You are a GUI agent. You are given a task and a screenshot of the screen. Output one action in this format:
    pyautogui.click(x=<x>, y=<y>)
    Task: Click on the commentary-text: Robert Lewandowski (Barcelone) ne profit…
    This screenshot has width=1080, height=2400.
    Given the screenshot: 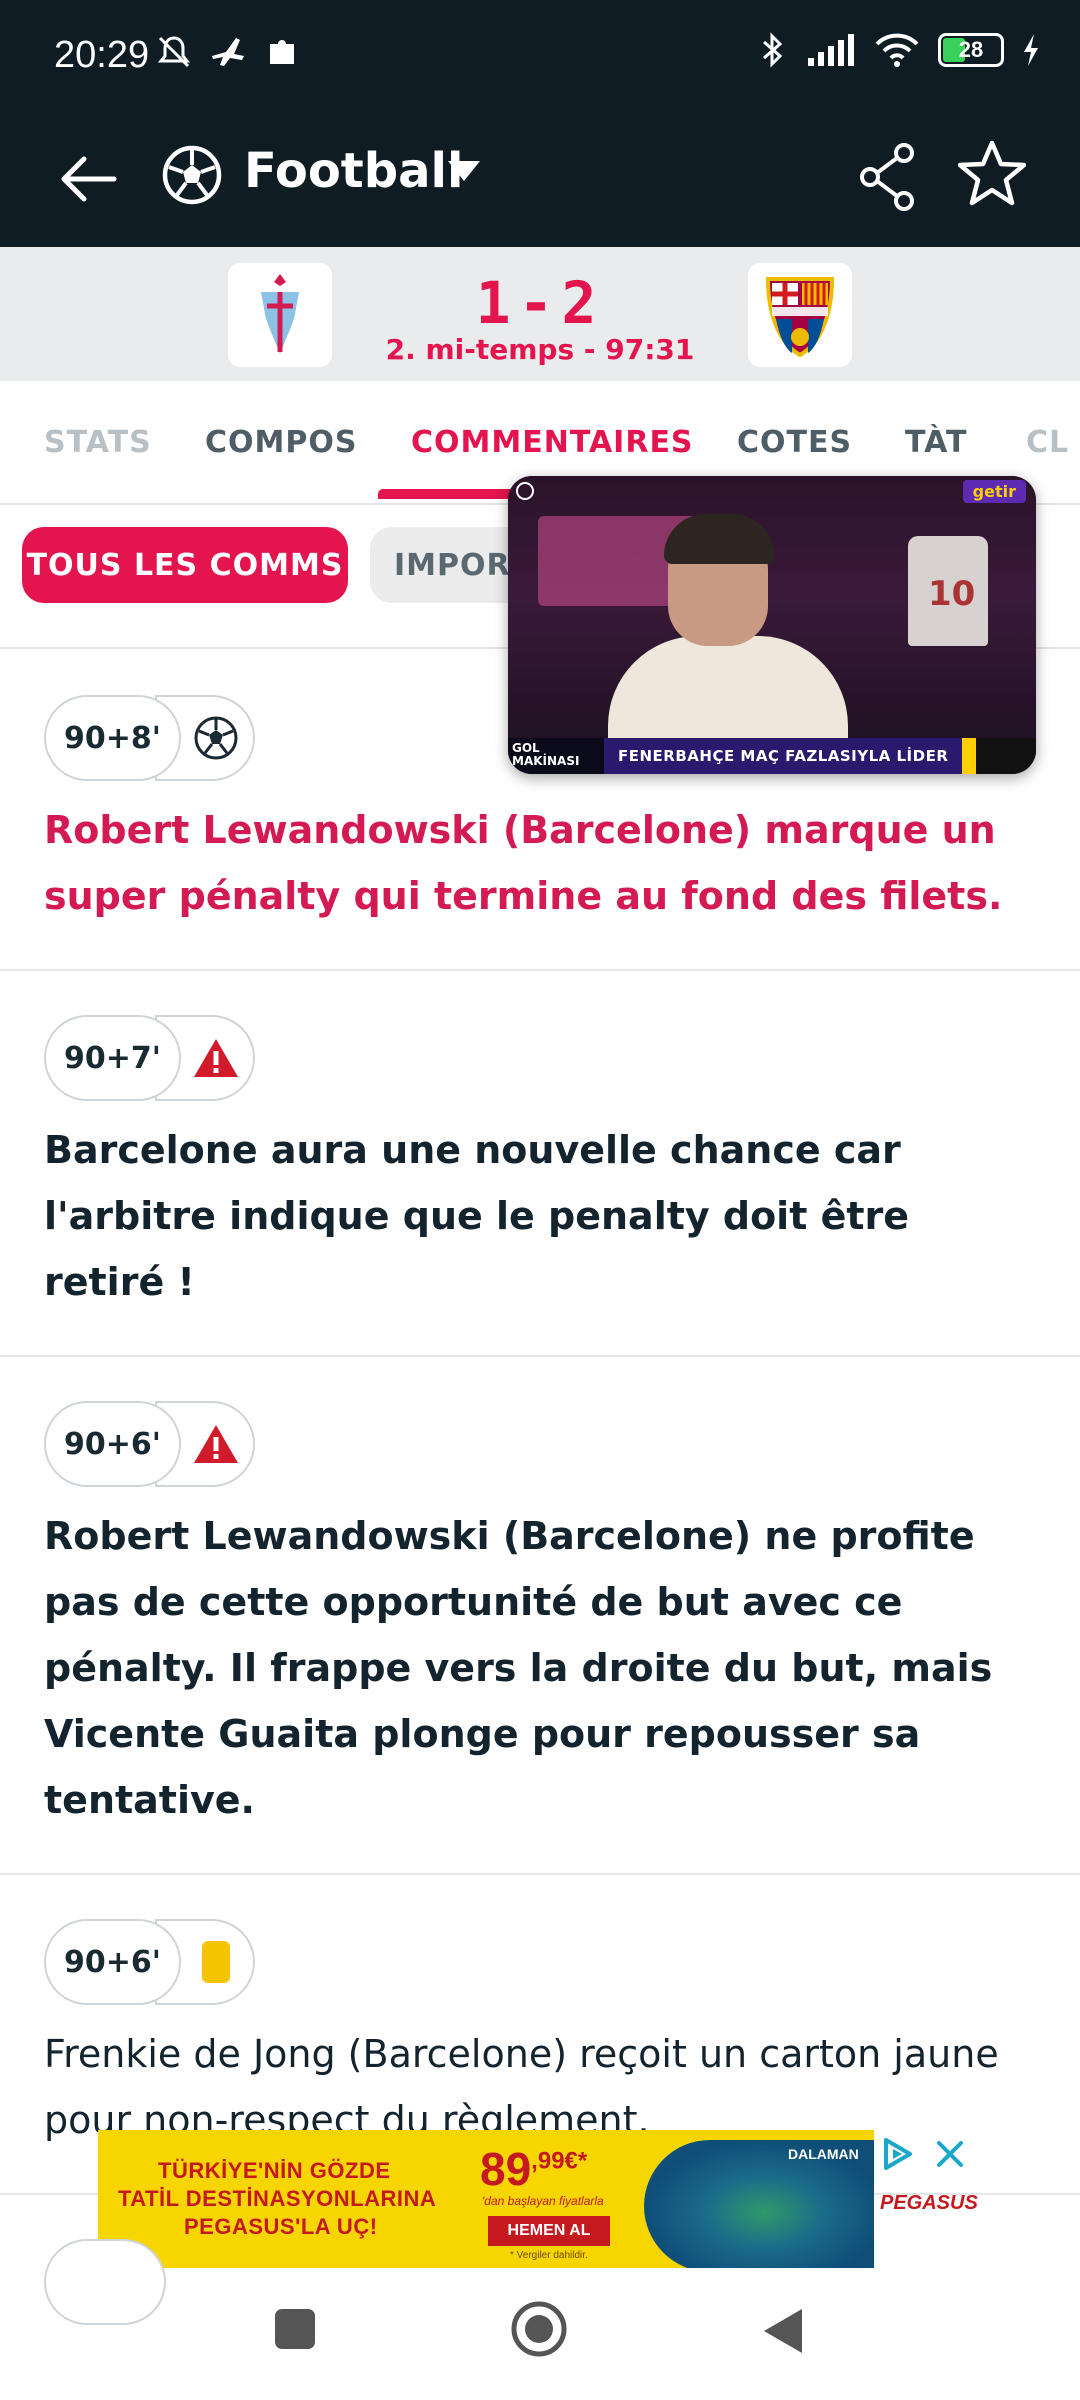 What is the action you would take?
    pyautogui.click(x=518, y=1668)
    